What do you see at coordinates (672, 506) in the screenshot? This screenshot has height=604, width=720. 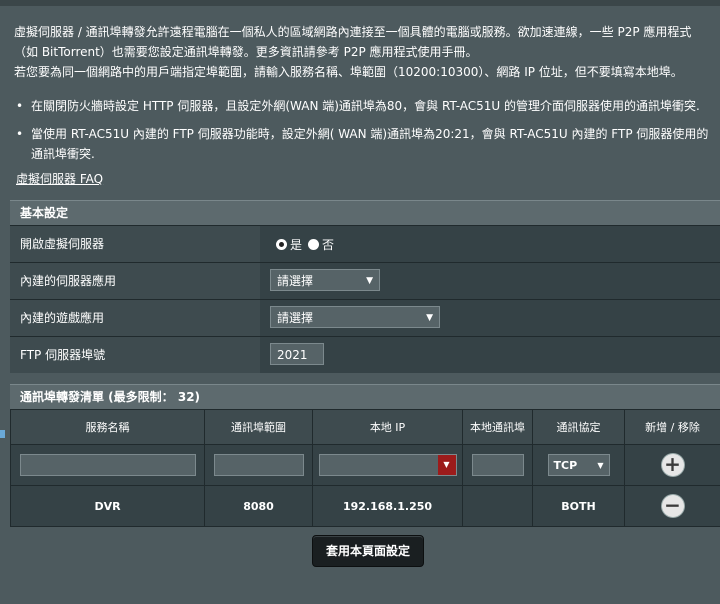 I see `remove-icon: −` at bounding box center [672, 506].